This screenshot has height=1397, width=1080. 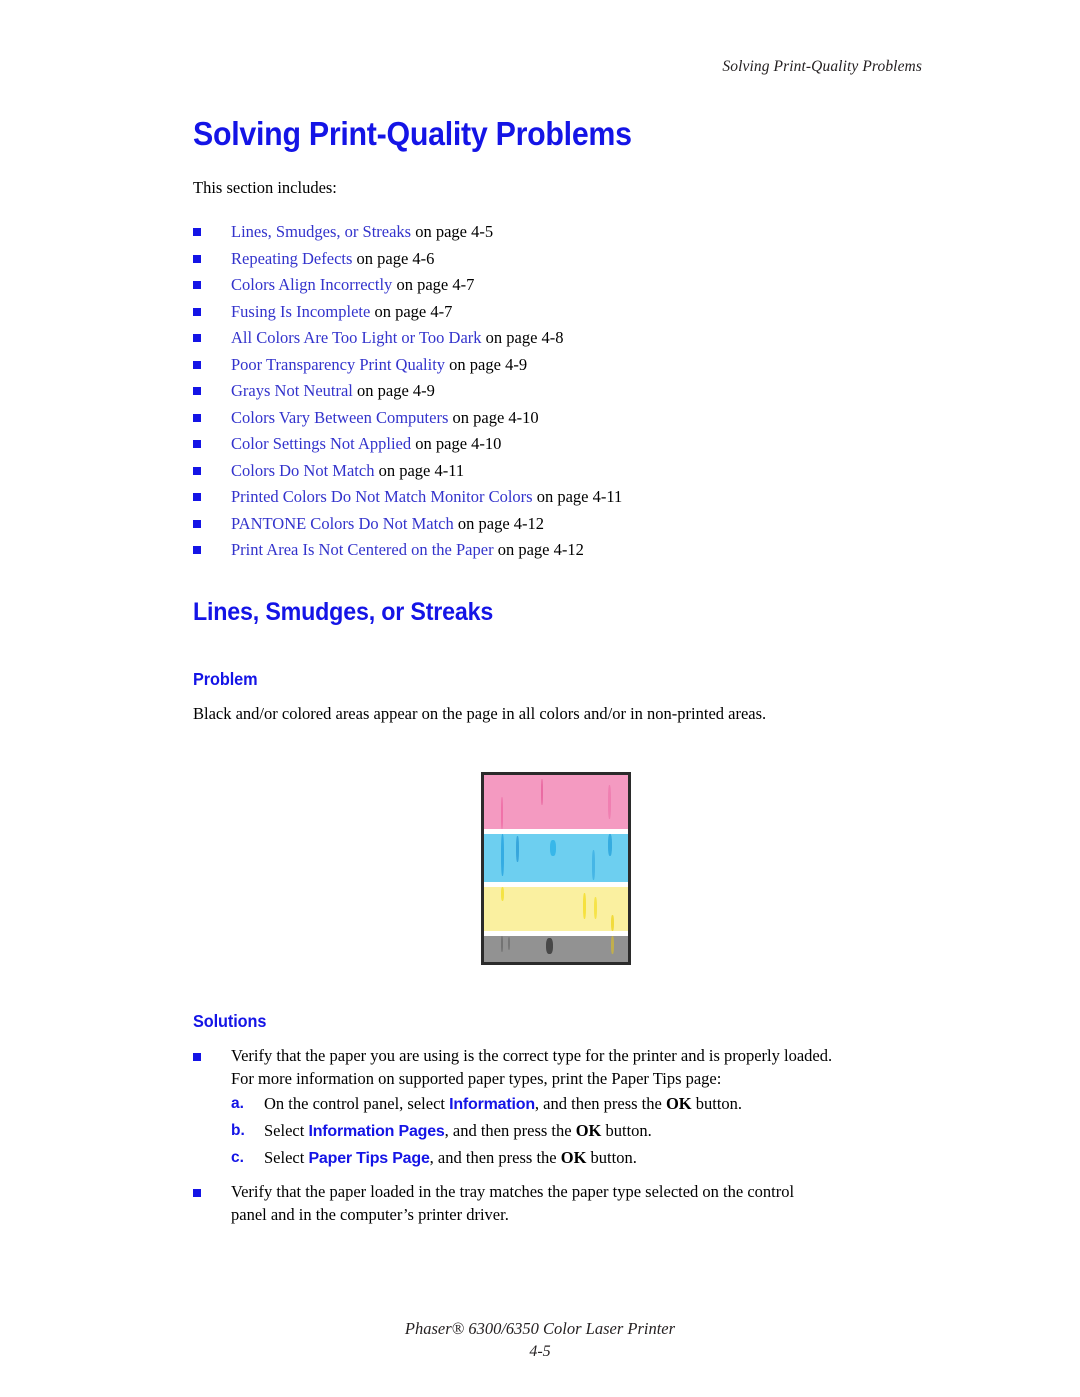 I want to click on solutions-heading: Solutions, so click(x=230, y=1021).